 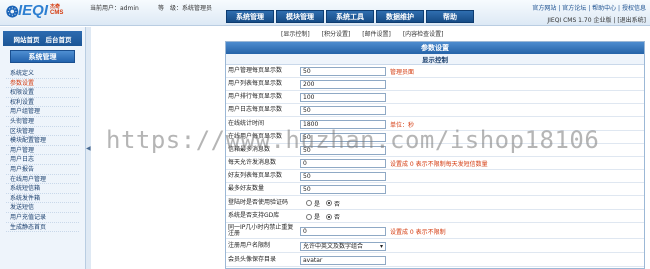 I want to click on setting-row: 最多好友数量 50, so click(x=435, y=190).